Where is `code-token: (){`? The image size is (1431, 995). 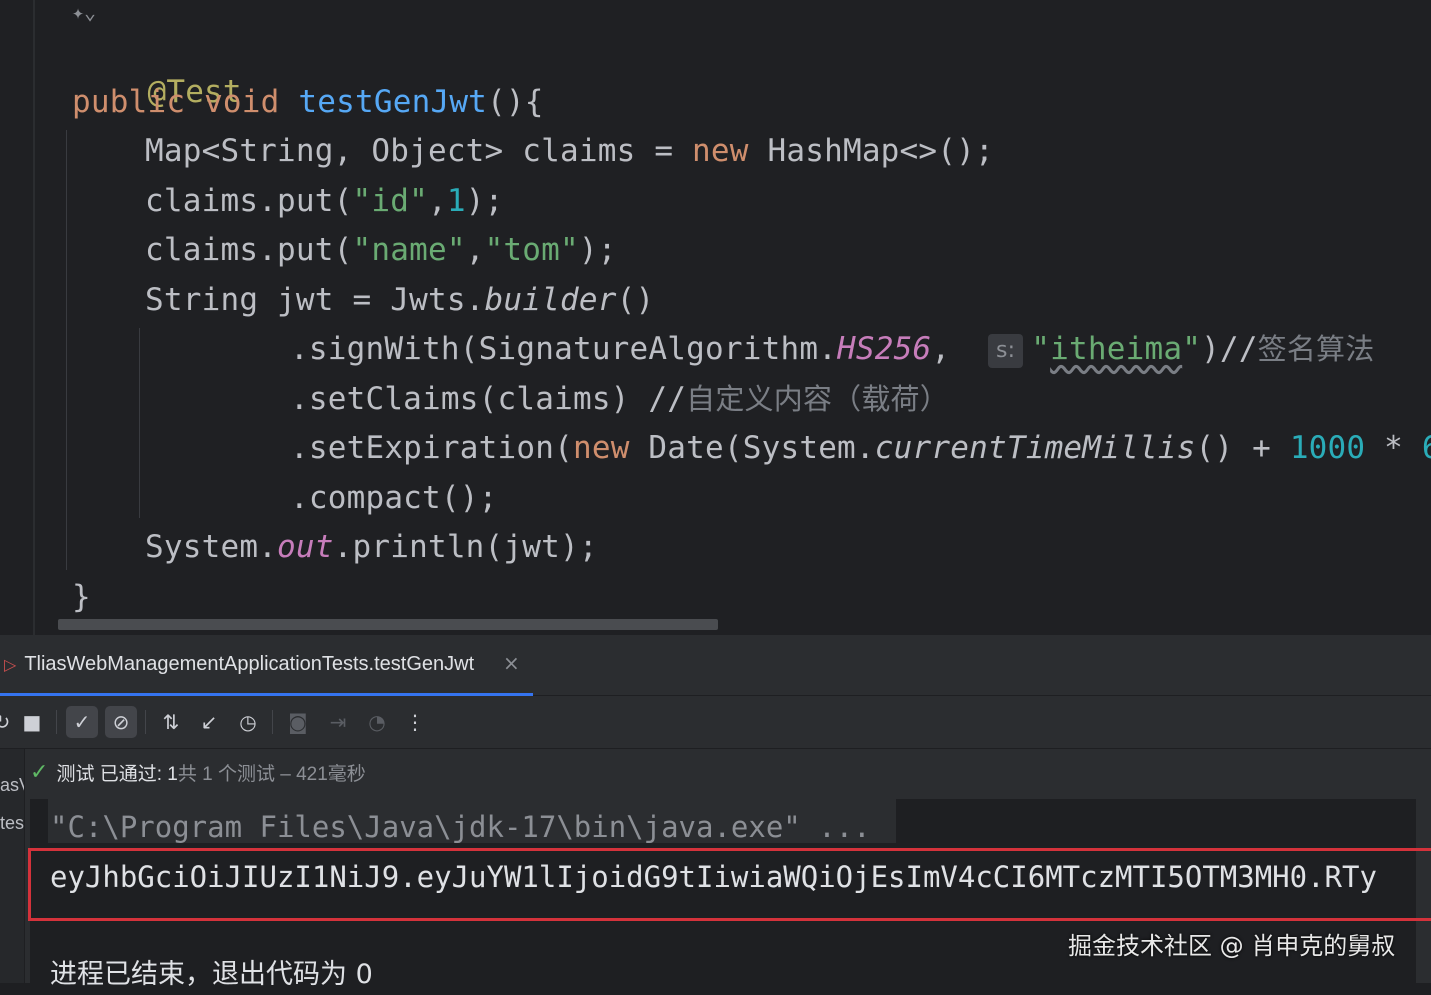 code-token: (){ is located at coordinates (515, 102).